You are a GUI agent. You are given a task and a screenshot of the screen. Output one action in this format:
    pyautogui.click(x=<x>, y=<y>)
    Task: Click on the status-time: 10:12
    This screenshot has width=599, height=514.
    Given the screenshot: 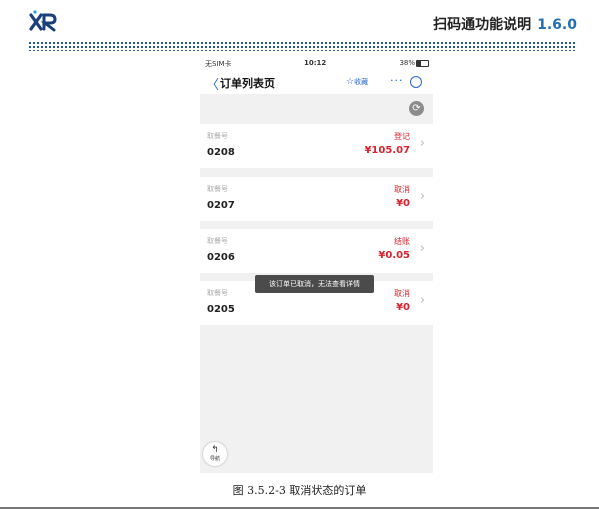 What is the action you would take?
    pyautogui.click(x=315, y=63)
    